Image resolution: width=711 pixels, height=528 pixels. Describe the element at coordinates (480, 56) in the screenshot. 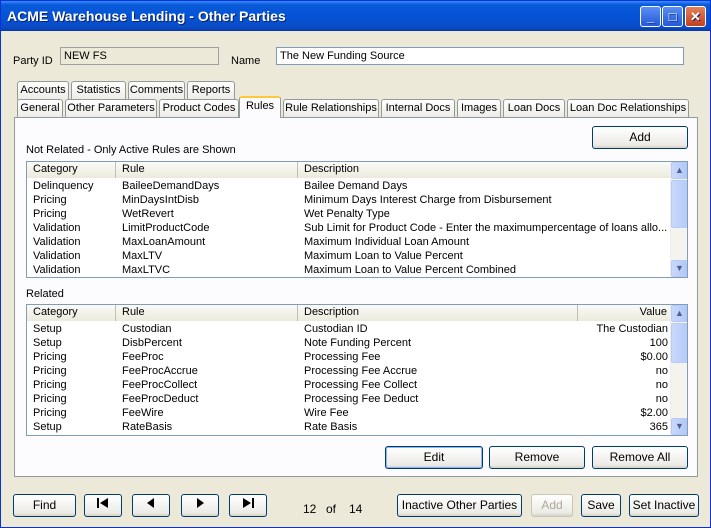

I see `party-name-input: The New Funding Source` at that location.